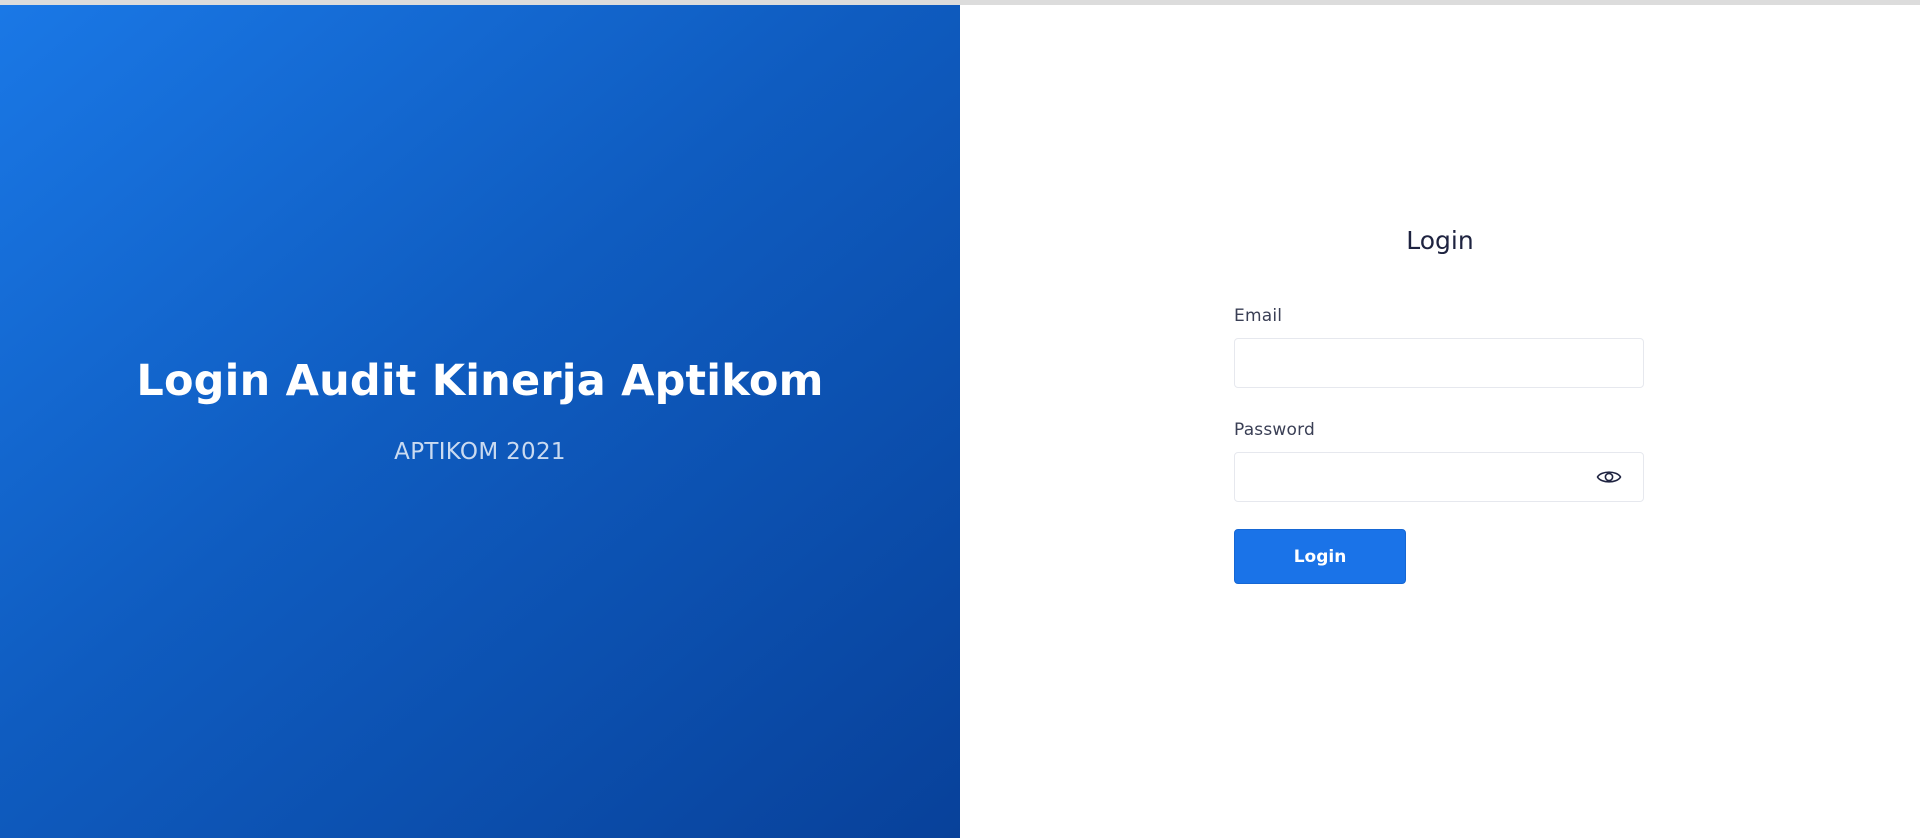  Describe the element at coordinates (1440, 240) in the screenshot. I see `form-title: Login` at that location.